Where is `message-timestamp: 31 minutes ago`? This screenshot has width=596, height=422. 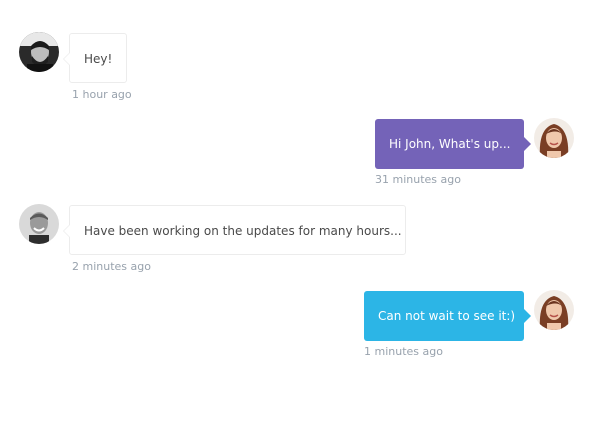 message-timestamp: 31 minutes ago is located at coordinates (418, 179).